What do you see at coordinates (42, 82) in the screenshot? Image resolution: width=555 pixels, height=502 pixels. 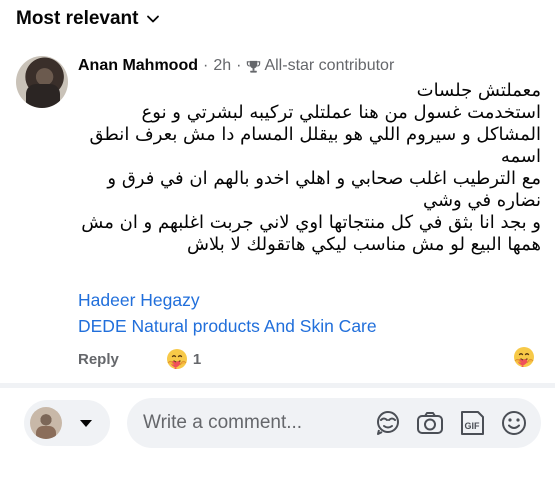 I see `commenter-avatar` at bounding box center [42, 82].